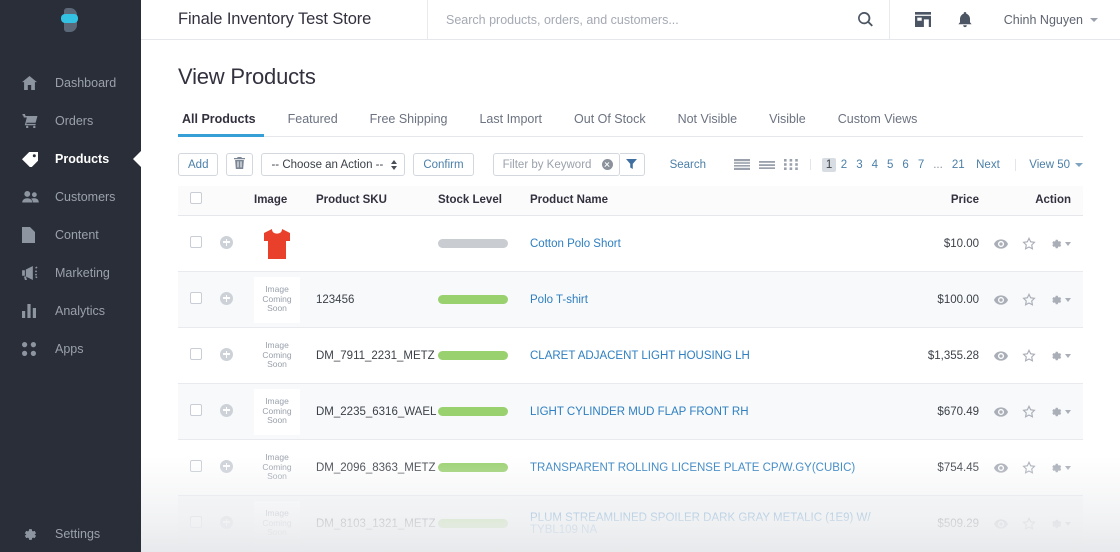 This screenshot has height=552, width=1120. What do you see at coordinates (878, 124) in the screenshot?
I see `tab-custom-views: Custom Views` at bounding box center [878, 124].